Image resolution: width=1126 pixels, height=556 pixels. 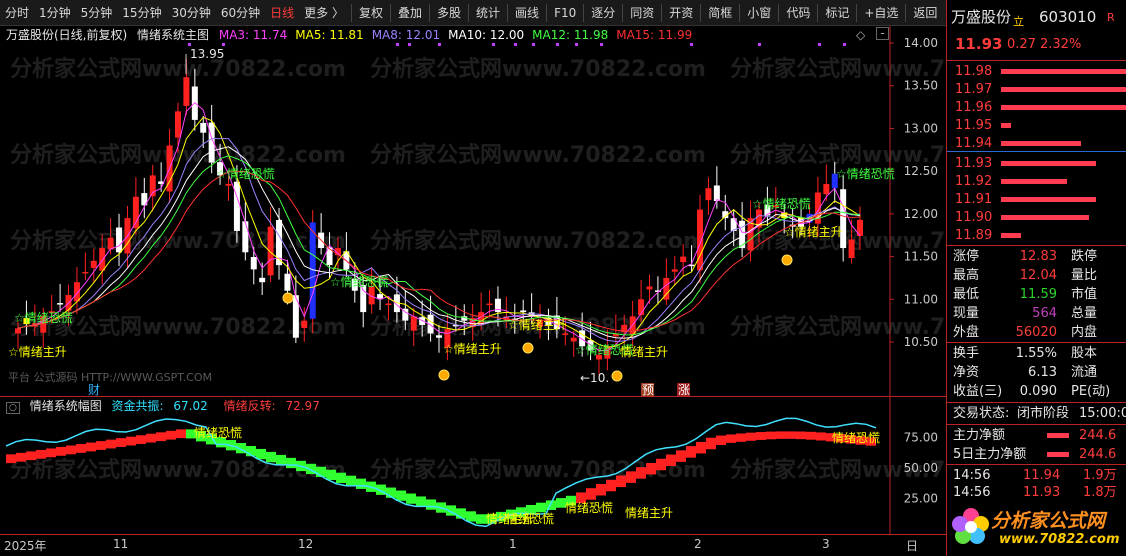 I want to click on period-tab: 15分钟, so click(x=141, y=13).